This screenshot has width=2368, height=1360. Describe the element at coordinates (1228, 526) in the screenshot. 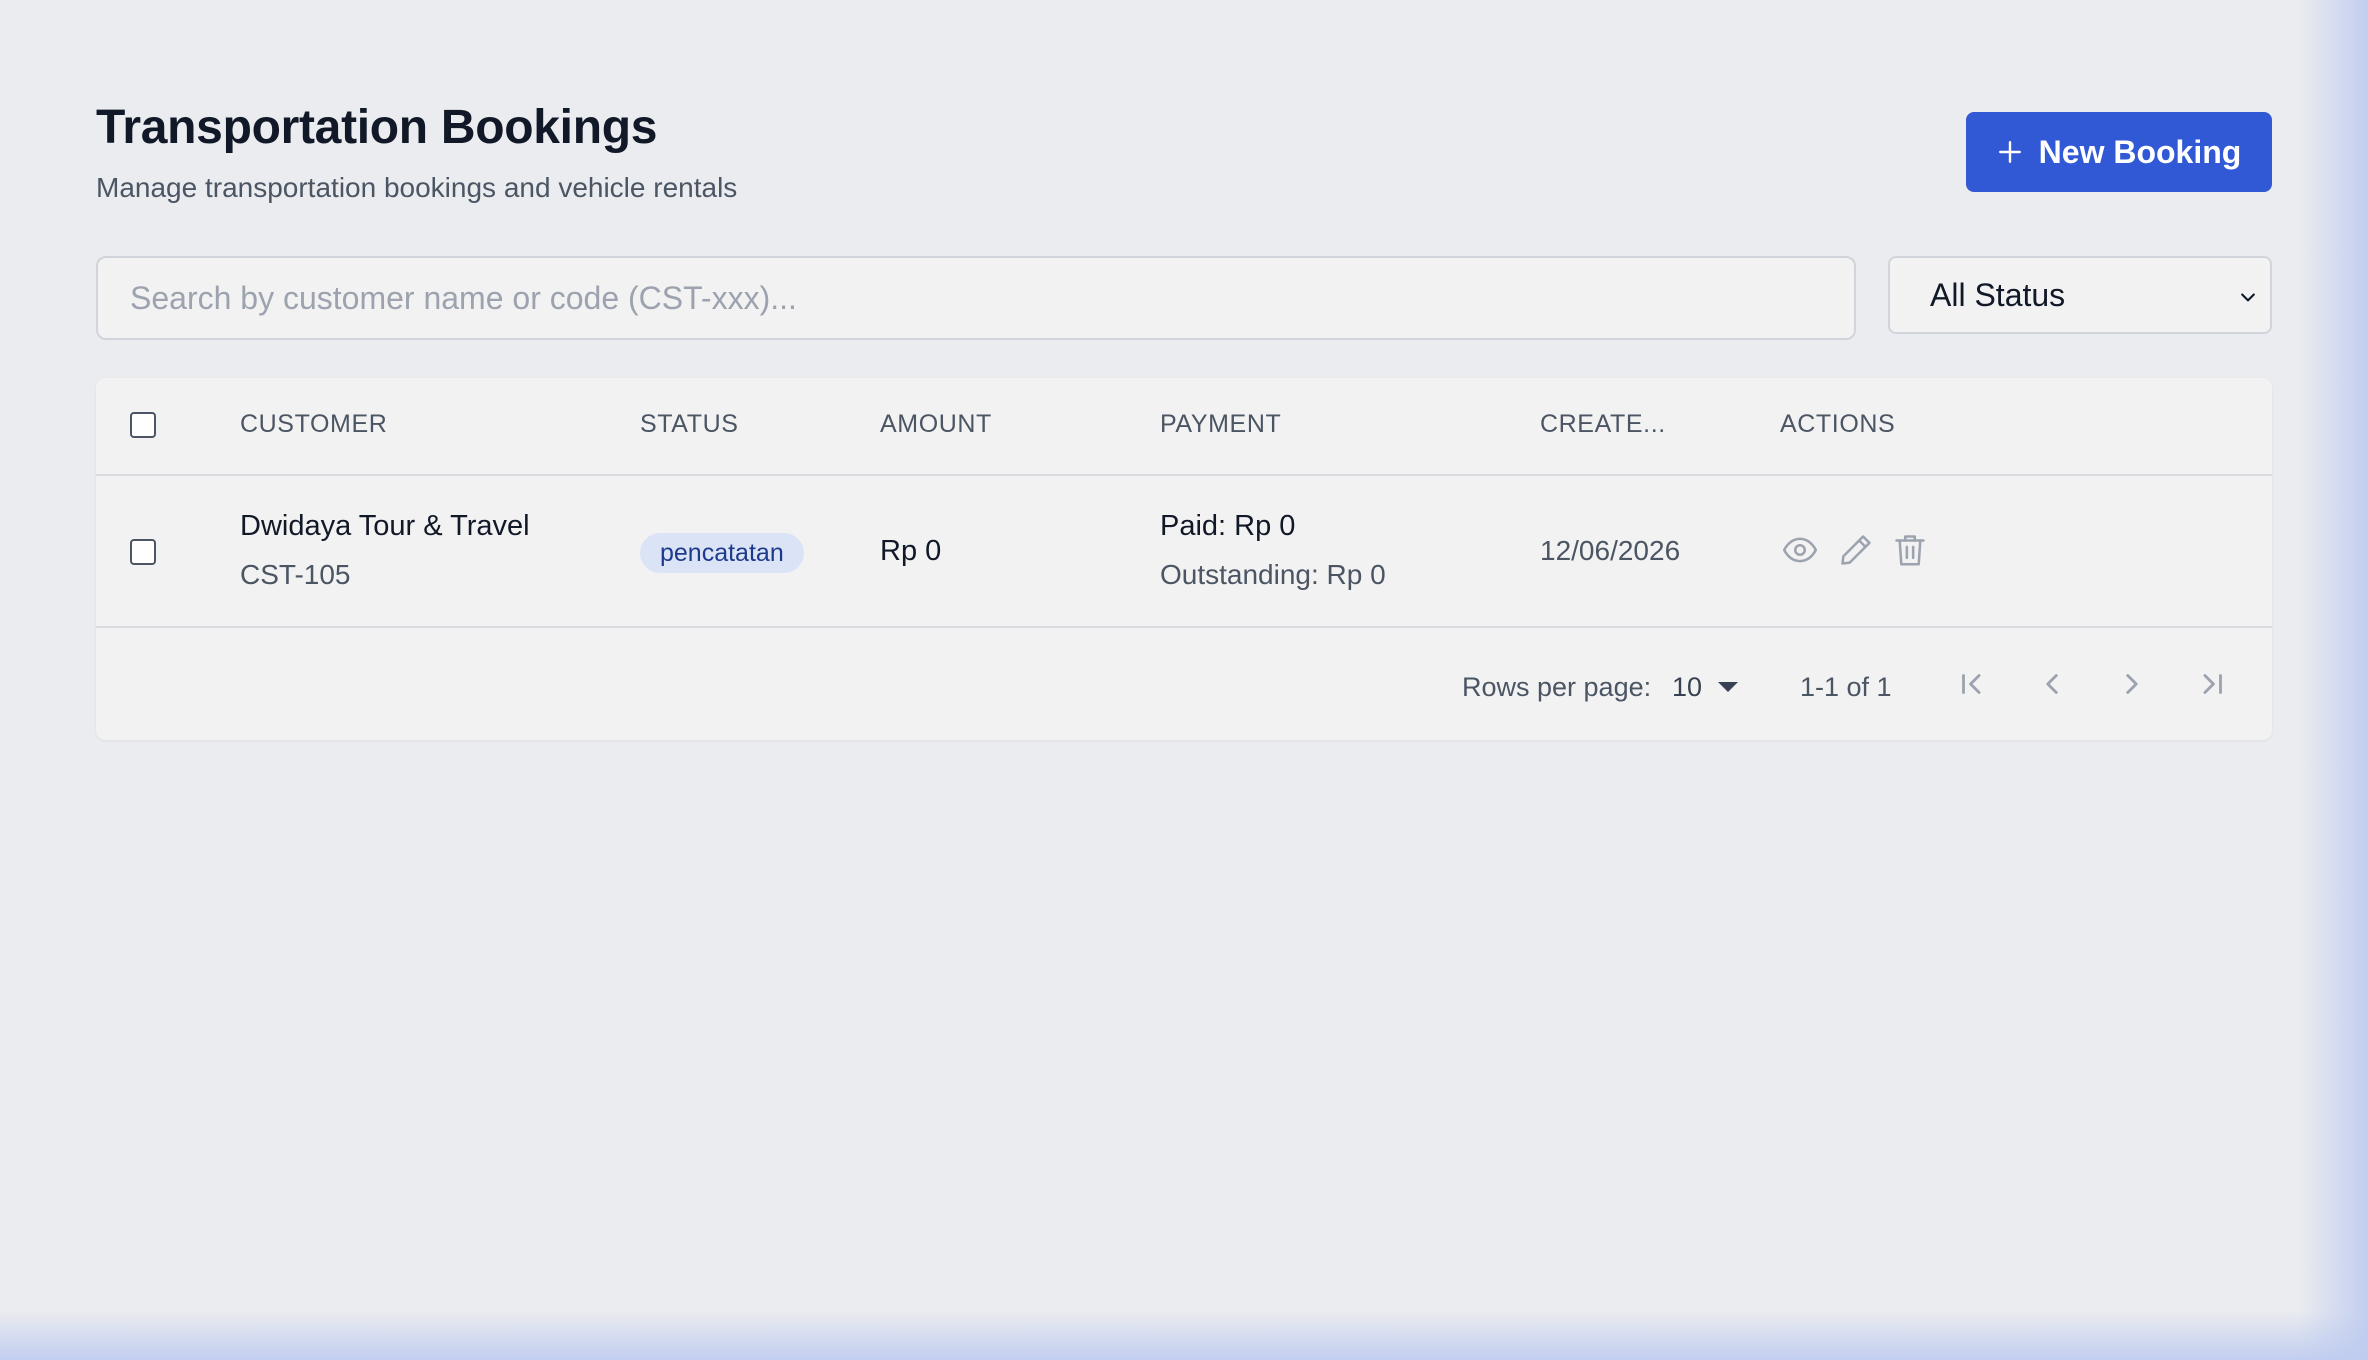

I see `payment-paid: Paid: Rp 0` at that location.